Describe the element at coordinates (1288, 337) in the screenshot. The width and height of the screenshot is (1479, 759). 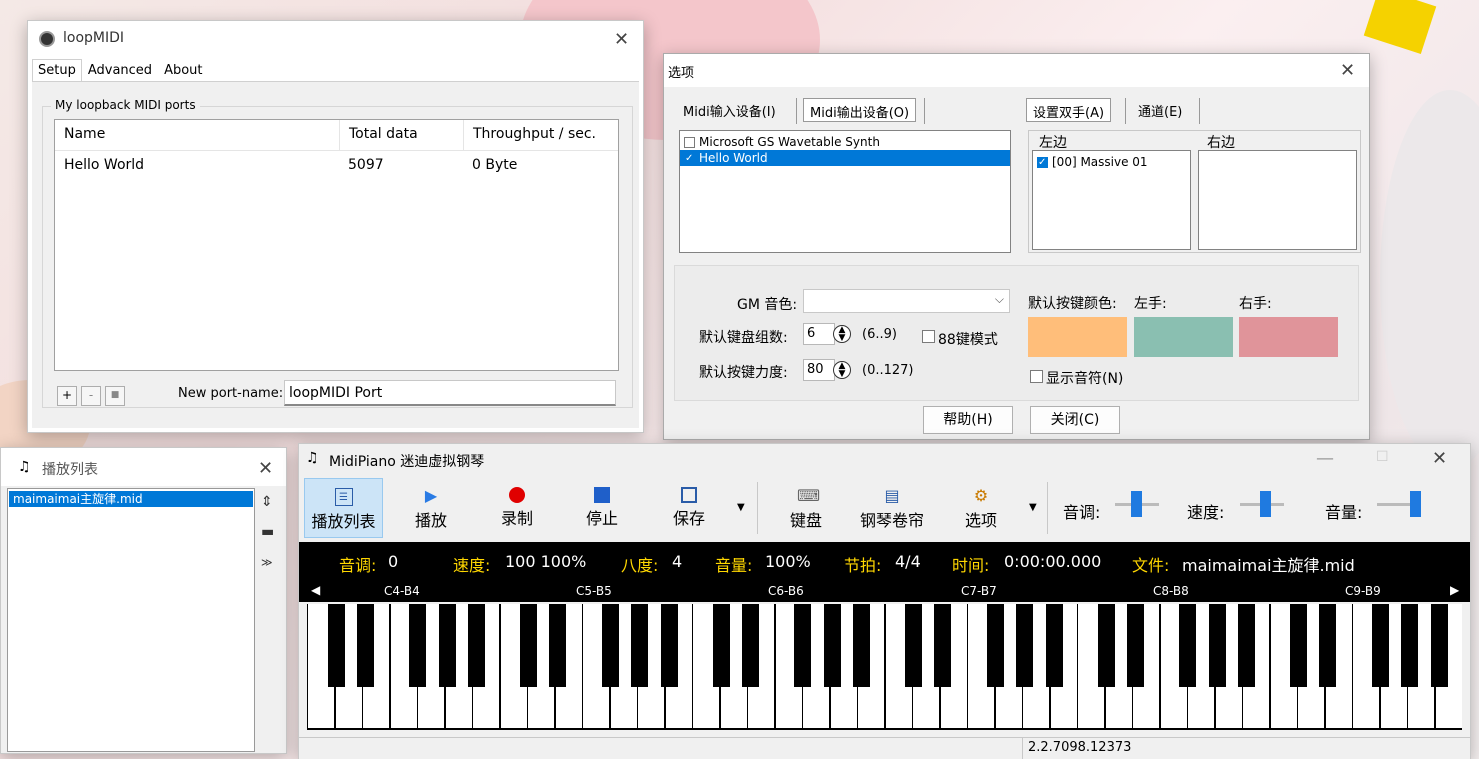
I see `right-hand-color-swatch` at that location.